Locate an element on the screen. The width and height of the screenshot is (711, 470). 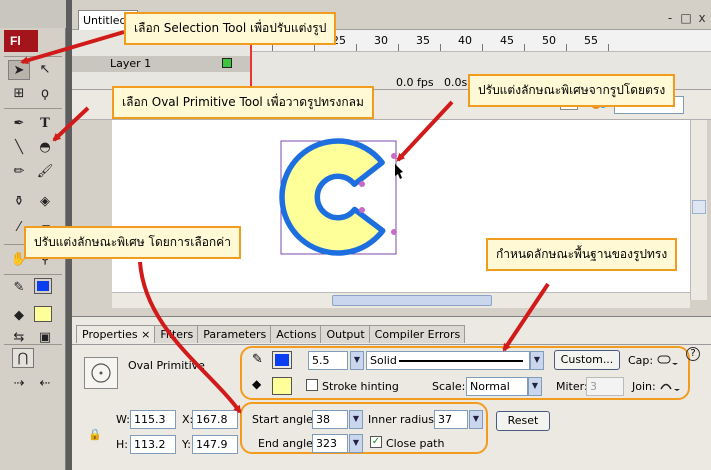
callout-selection-tool: เลือก Selection Tool เพื่อปรับแต่งรูป is located at coordinates (230, 28).